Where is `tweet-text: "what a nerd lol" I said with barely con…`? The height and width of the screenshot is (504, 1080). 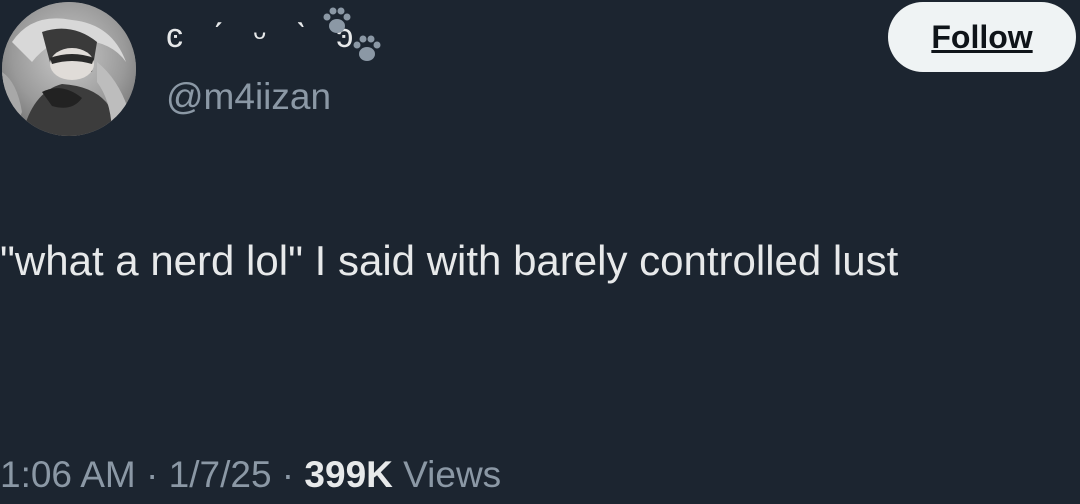 tweet-text: "what a nerd lol" I said with barely con… is located at coordinates (449, 260).